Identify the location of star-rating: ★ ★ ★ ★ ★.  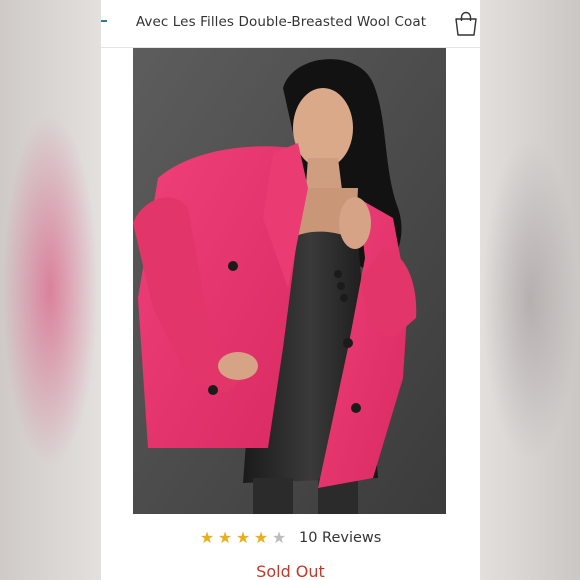
(243, 538).